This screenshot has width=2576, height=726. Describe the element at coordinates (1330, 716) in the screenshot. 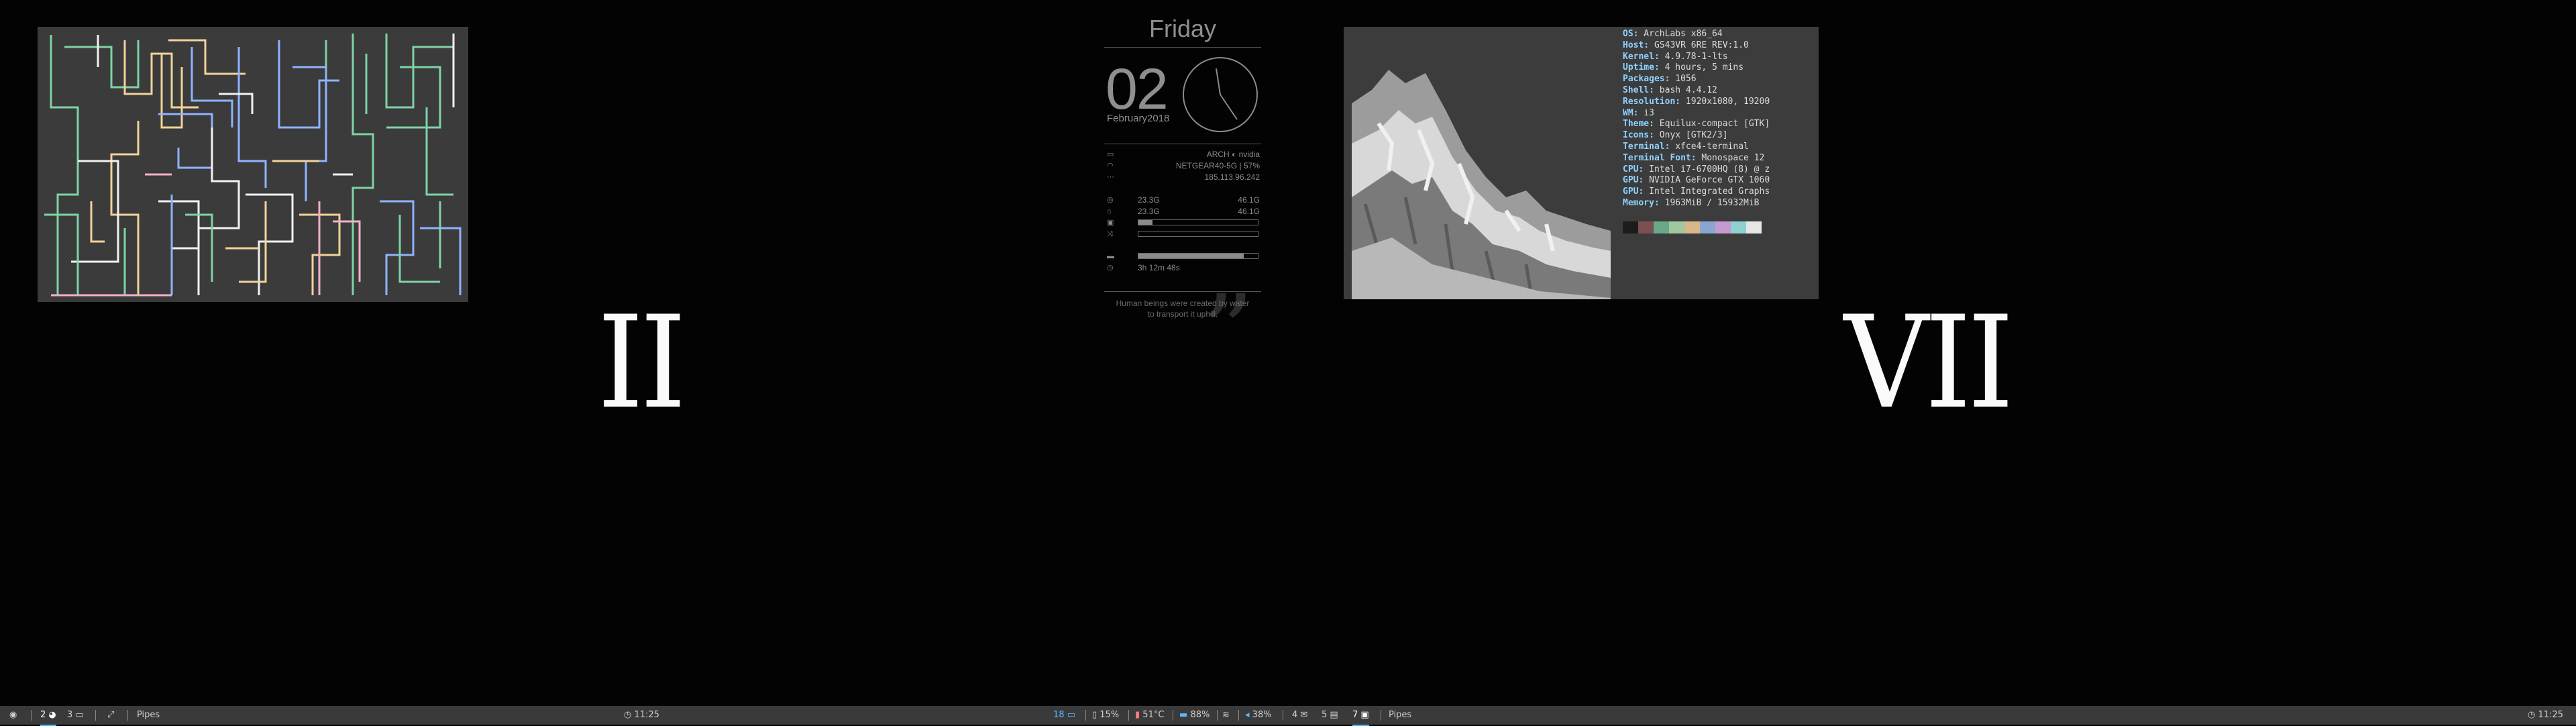

I see `workspace-5: 5 ▤` at that location.